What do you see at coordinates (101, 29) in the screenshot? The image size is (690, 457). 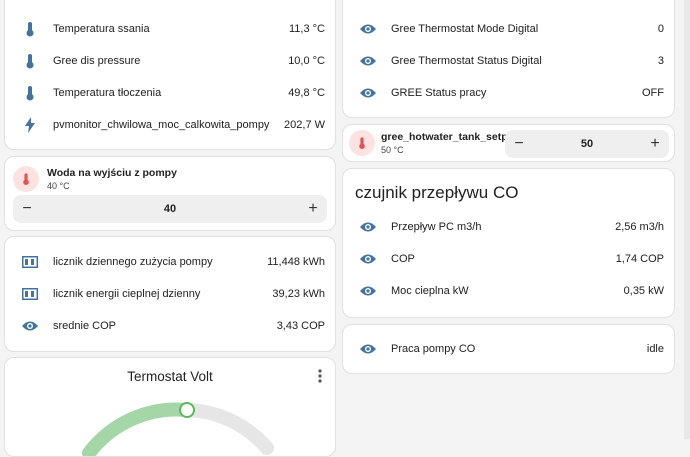 I see `sensor-label: Temperatura ssania` at bounding box center [101, 29].